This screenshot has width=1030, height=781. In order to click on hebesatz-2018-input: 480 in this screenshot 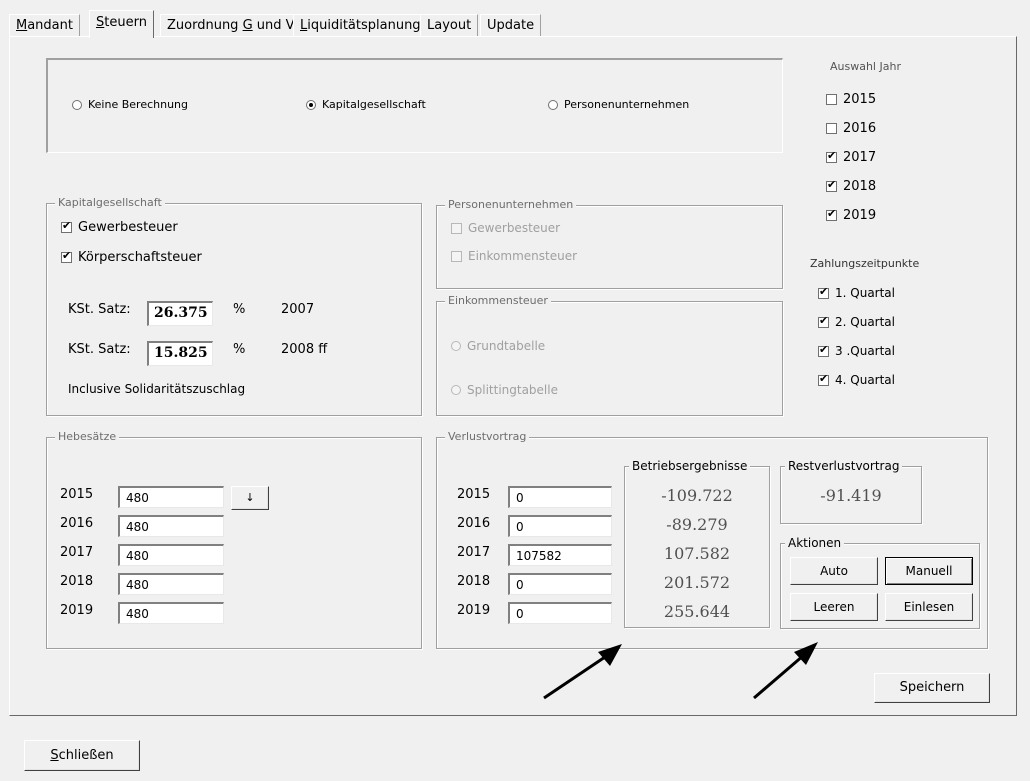, I will do `click(171, 584)`.